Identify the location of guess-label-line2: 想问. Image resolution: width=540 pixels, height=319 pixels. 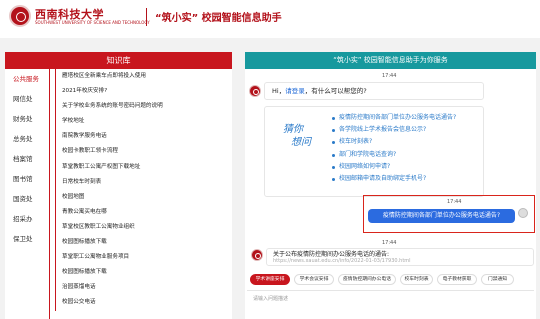
(301, 142).